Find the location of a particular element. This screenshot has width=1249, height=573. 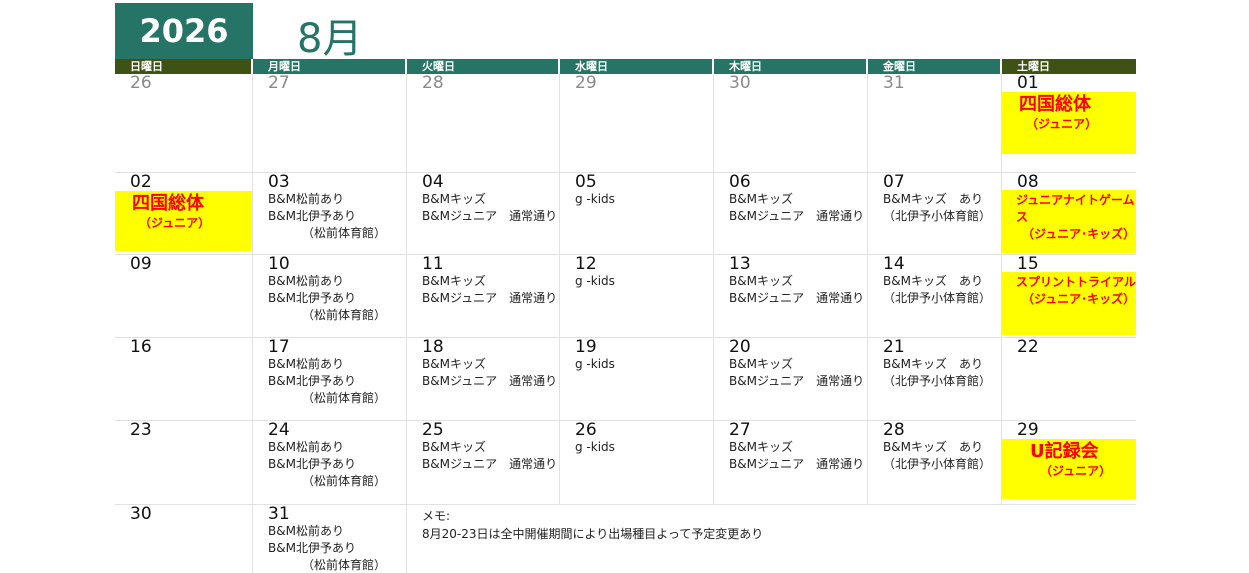

event-item: B&Mキッズ あり is located at coordinates (933, 364).